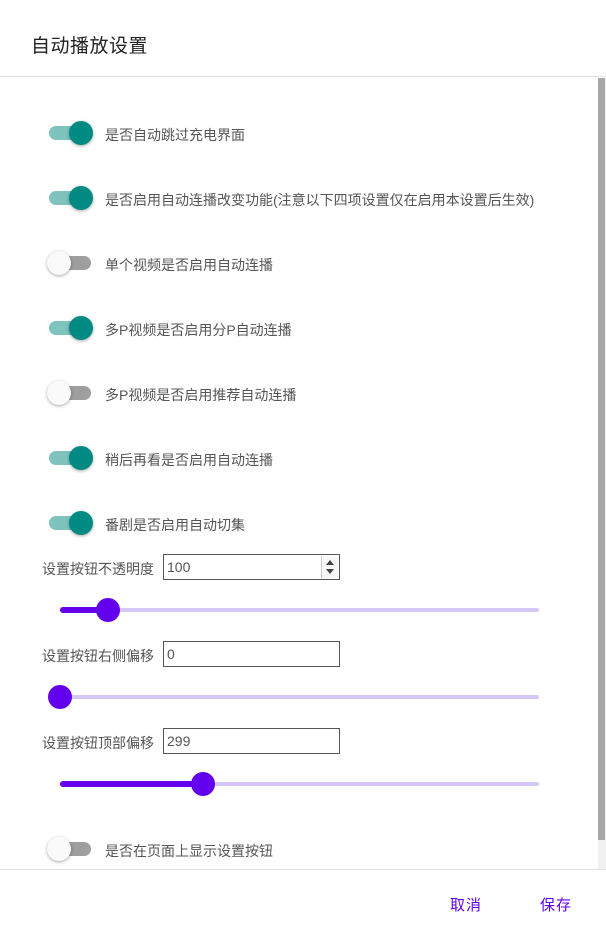 The image size is (606, 935). I want to click on save-button: 保存, so click(556, 904).